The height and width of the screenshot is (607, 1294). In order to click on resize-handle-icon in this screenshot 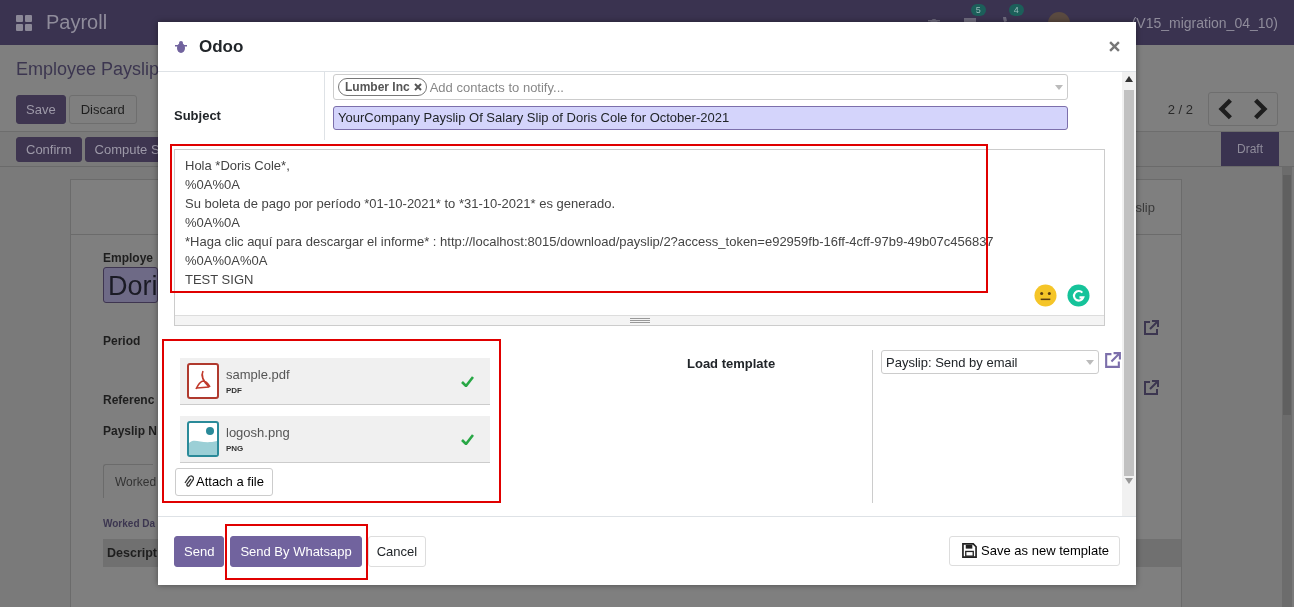, I will do `click(639, 320)`.